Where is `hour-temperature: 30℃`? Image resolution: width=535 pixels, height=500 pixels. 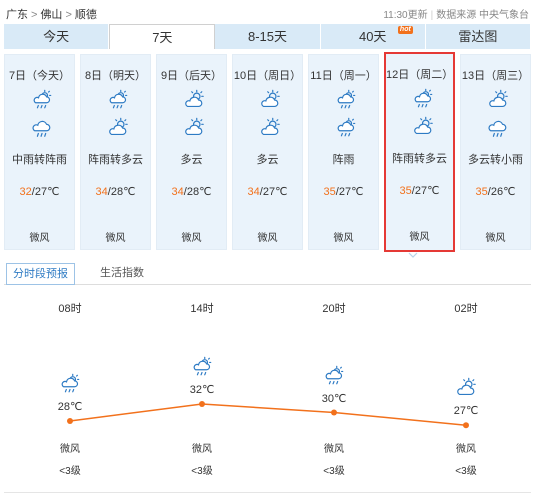 hour-temperature: 30℃ is located at coordinates (334, 398).